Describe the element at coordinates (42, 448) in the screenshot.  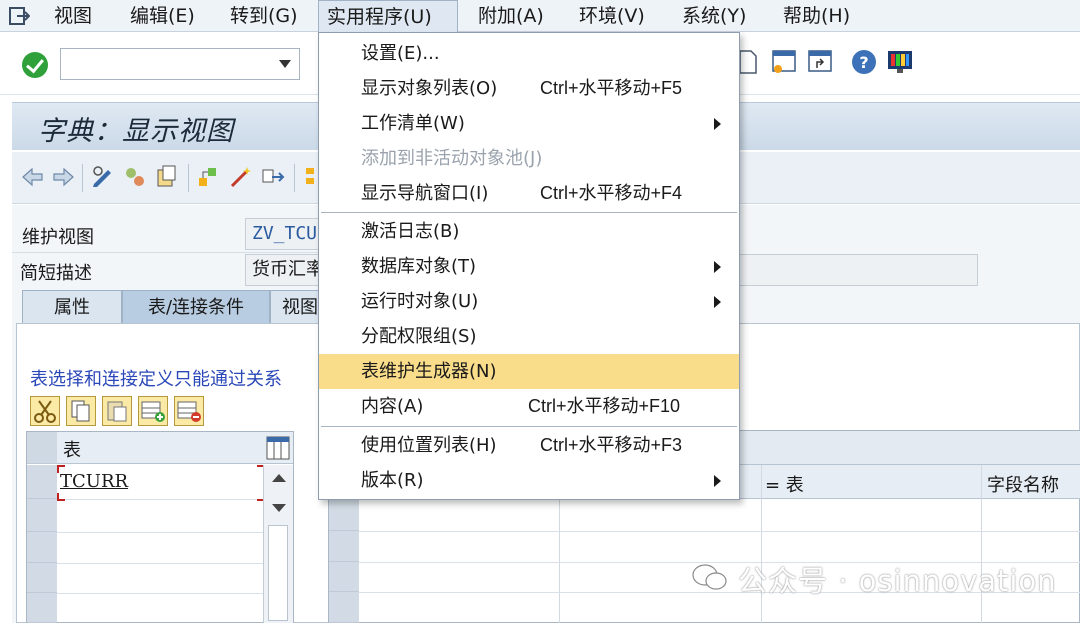
I see `select-all-cell` at that location.